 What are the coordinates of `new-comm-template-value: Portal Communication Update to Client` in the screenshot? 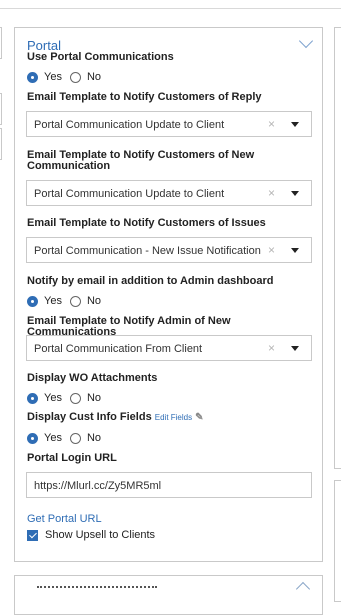 It's located at (129, 194).